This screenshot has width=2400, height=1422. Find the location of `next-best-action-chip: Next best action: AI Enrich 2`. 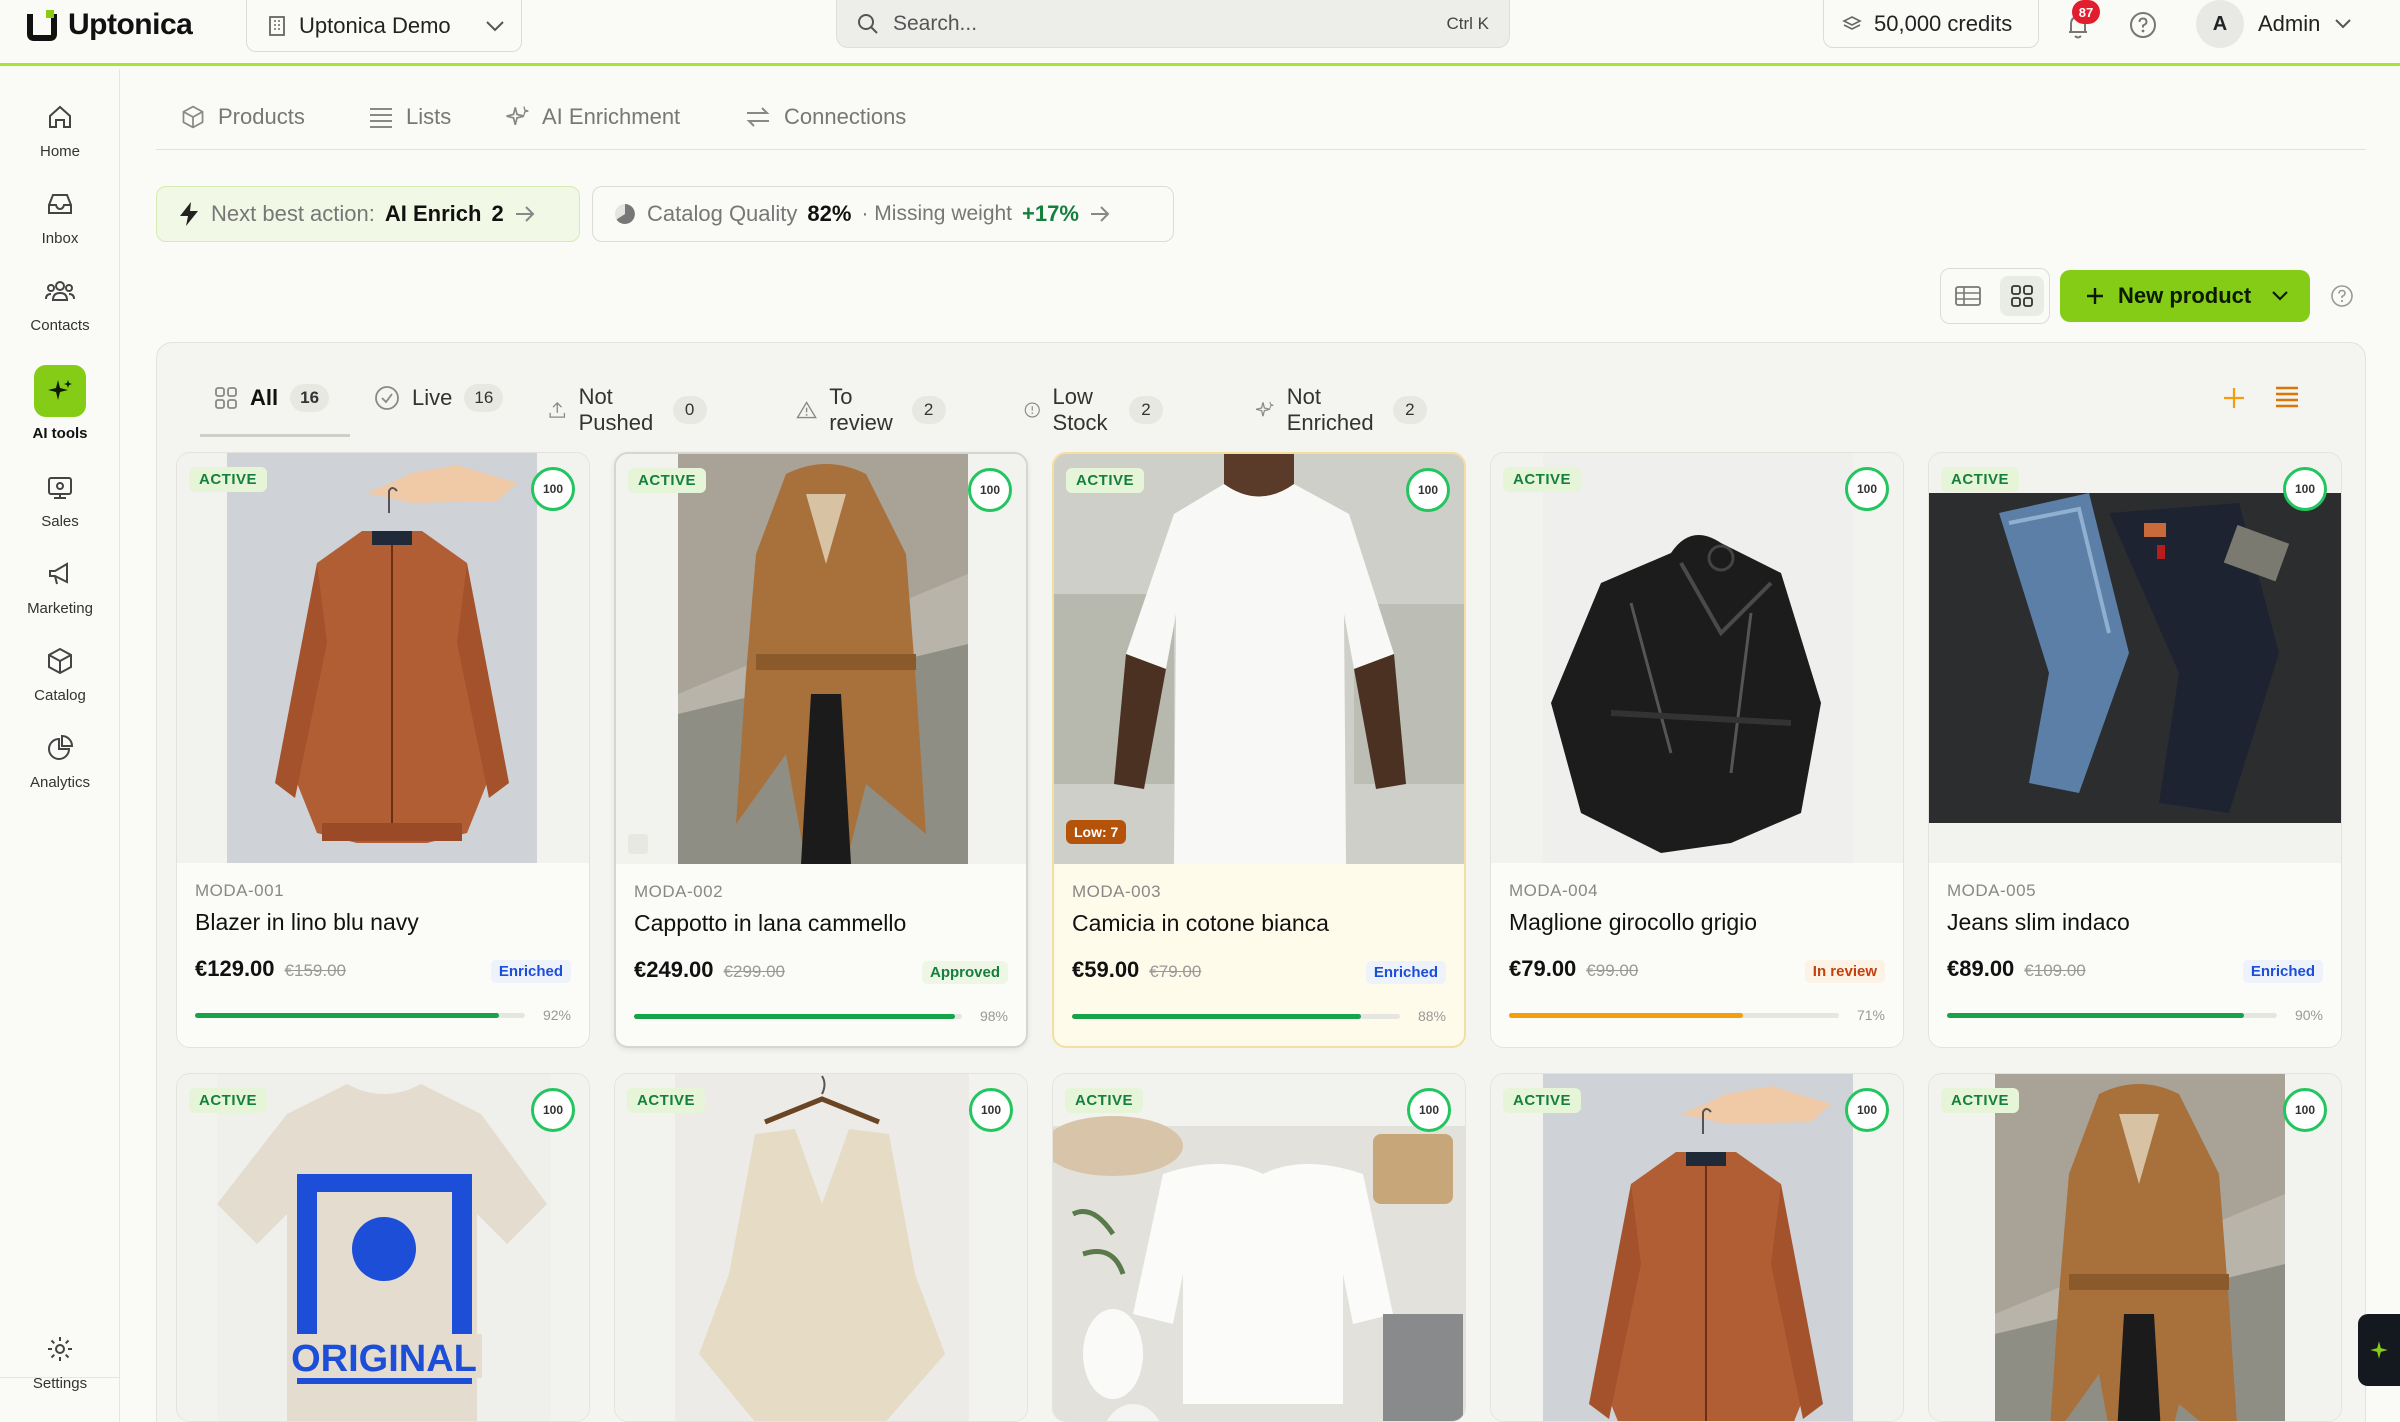

next-best-action-chip: Next best action: AI Enrich 2 is located at coordinates (368, 214).